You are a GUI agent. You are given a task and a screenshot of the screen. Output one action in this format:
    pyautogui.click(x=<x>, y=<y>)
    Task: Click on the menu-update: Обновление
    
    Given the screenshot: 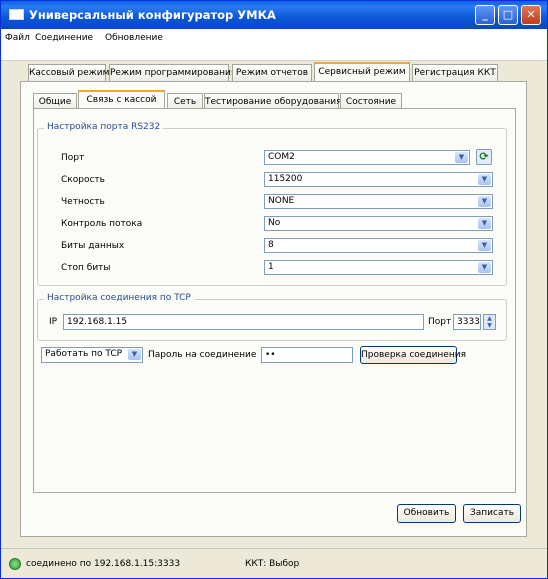 What is the action you would take?
    pyautogui.click(x=134, y=38)
    